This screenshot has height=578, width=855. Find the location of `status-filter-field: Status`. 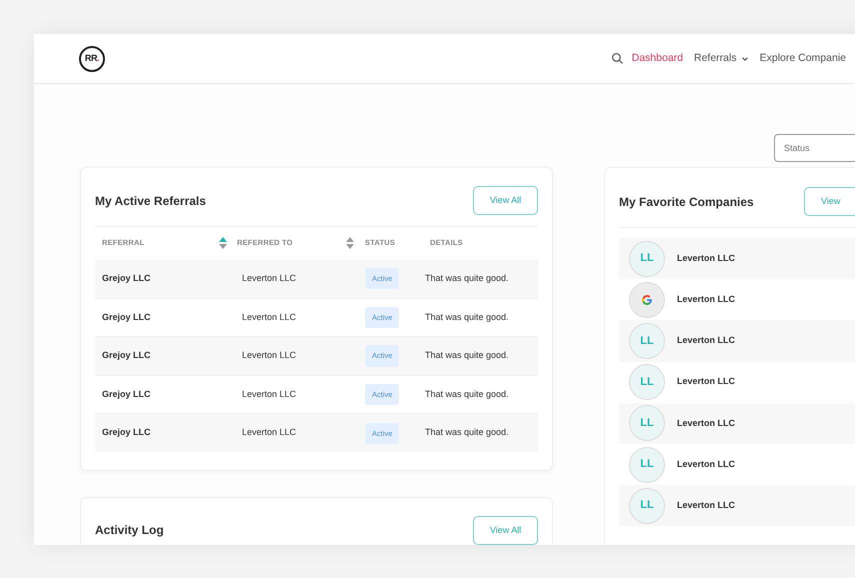

status-filter-field: Status is located at coordinates (814, 148).